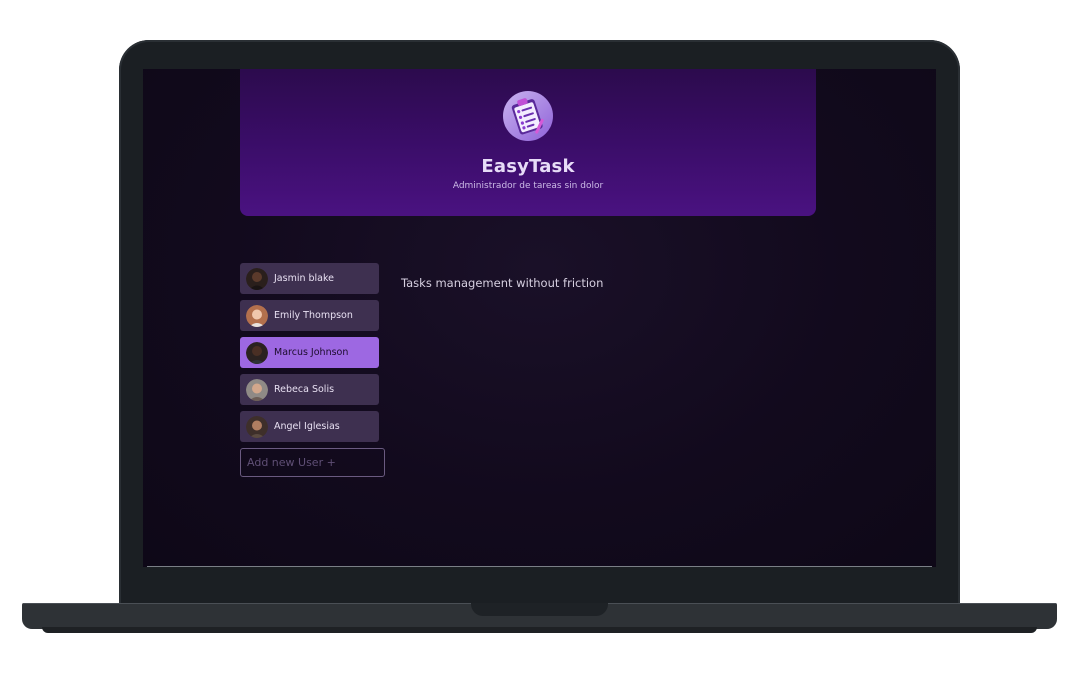  I want to click on user-item-emily-thompson: Emily Thompson, so click(309, 315).